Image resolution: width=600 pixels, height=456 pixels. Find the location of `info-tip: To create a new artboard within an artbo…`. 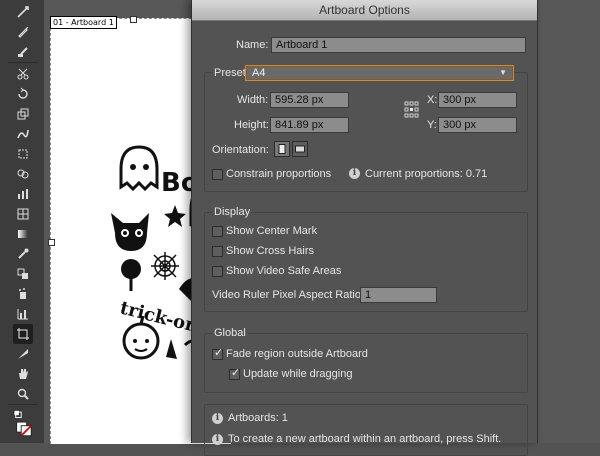

info-tip: To create a new artboard within an artbo… is located at coordinates (365, 439).